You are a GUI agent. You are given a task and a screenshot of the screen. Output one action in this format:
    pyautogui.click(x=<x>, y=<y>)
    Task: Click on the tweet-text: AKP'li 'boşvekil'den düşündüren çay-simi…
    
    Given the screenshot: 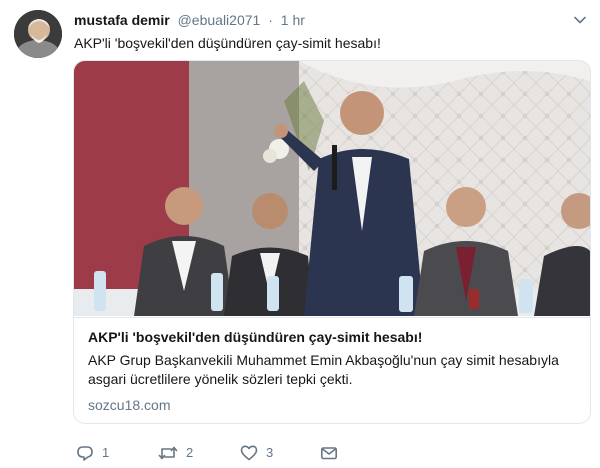 What is the action you would take?
    pyautogui.click(x=227, y=43)
    